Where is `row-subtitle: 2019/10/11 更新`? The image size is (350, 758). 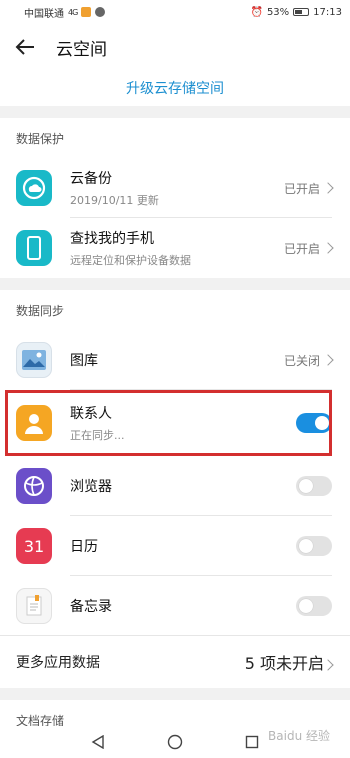
row-subtitle: 2019/10/11 更新 is located at coordinates (114, 200).